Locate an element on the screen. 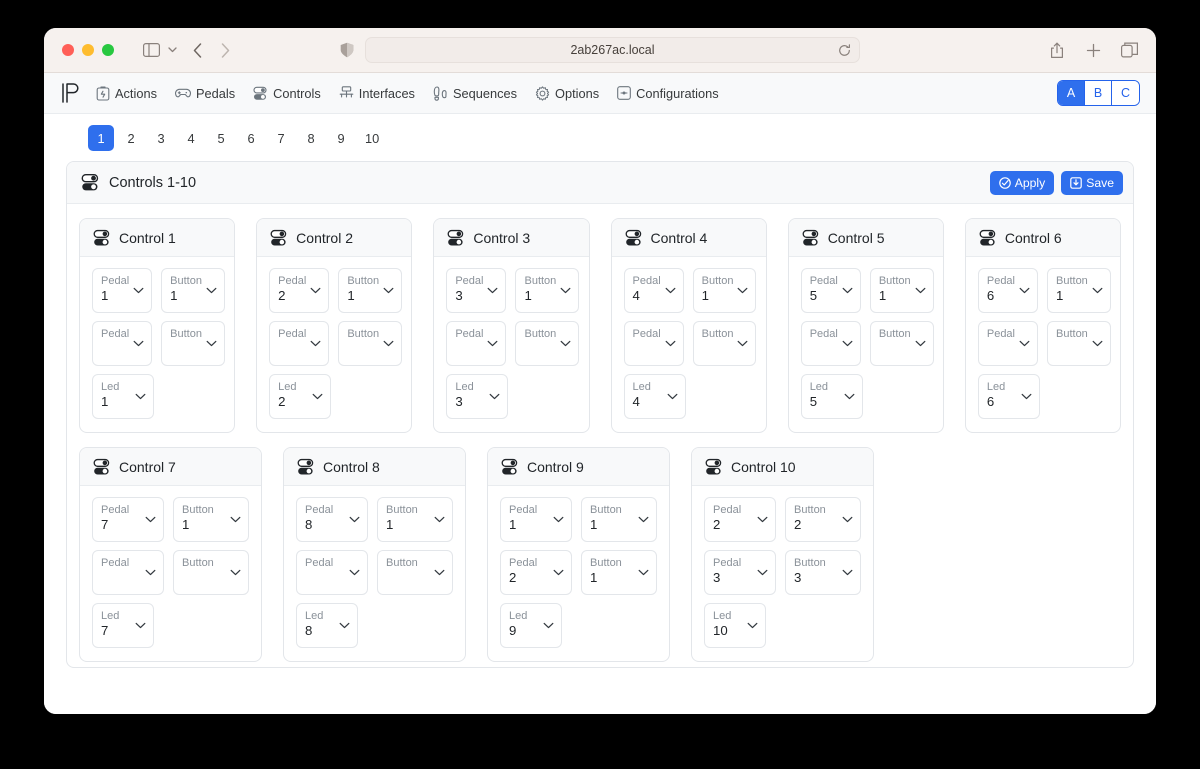 This screenshot has height=769, width=1200. tab-overview-icon is located at coordinates (1129, 50).